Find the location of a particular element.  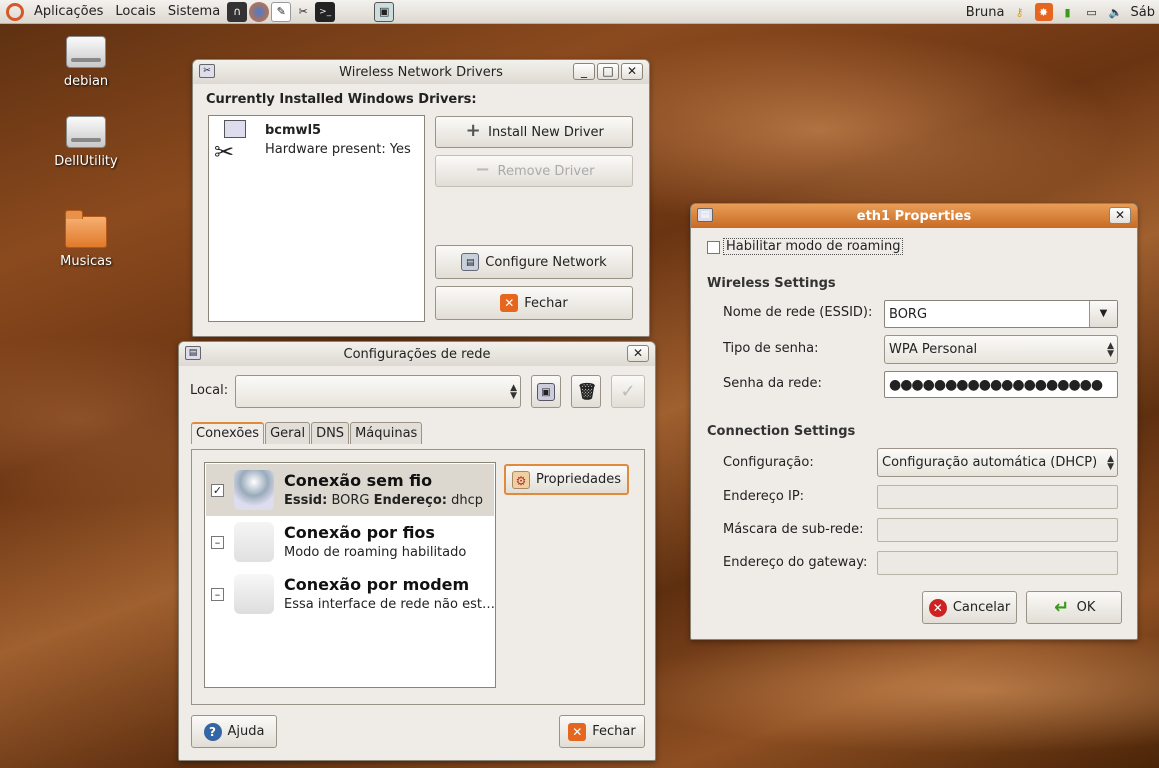

tab-general: Geral is located at coordinates (288, 433).